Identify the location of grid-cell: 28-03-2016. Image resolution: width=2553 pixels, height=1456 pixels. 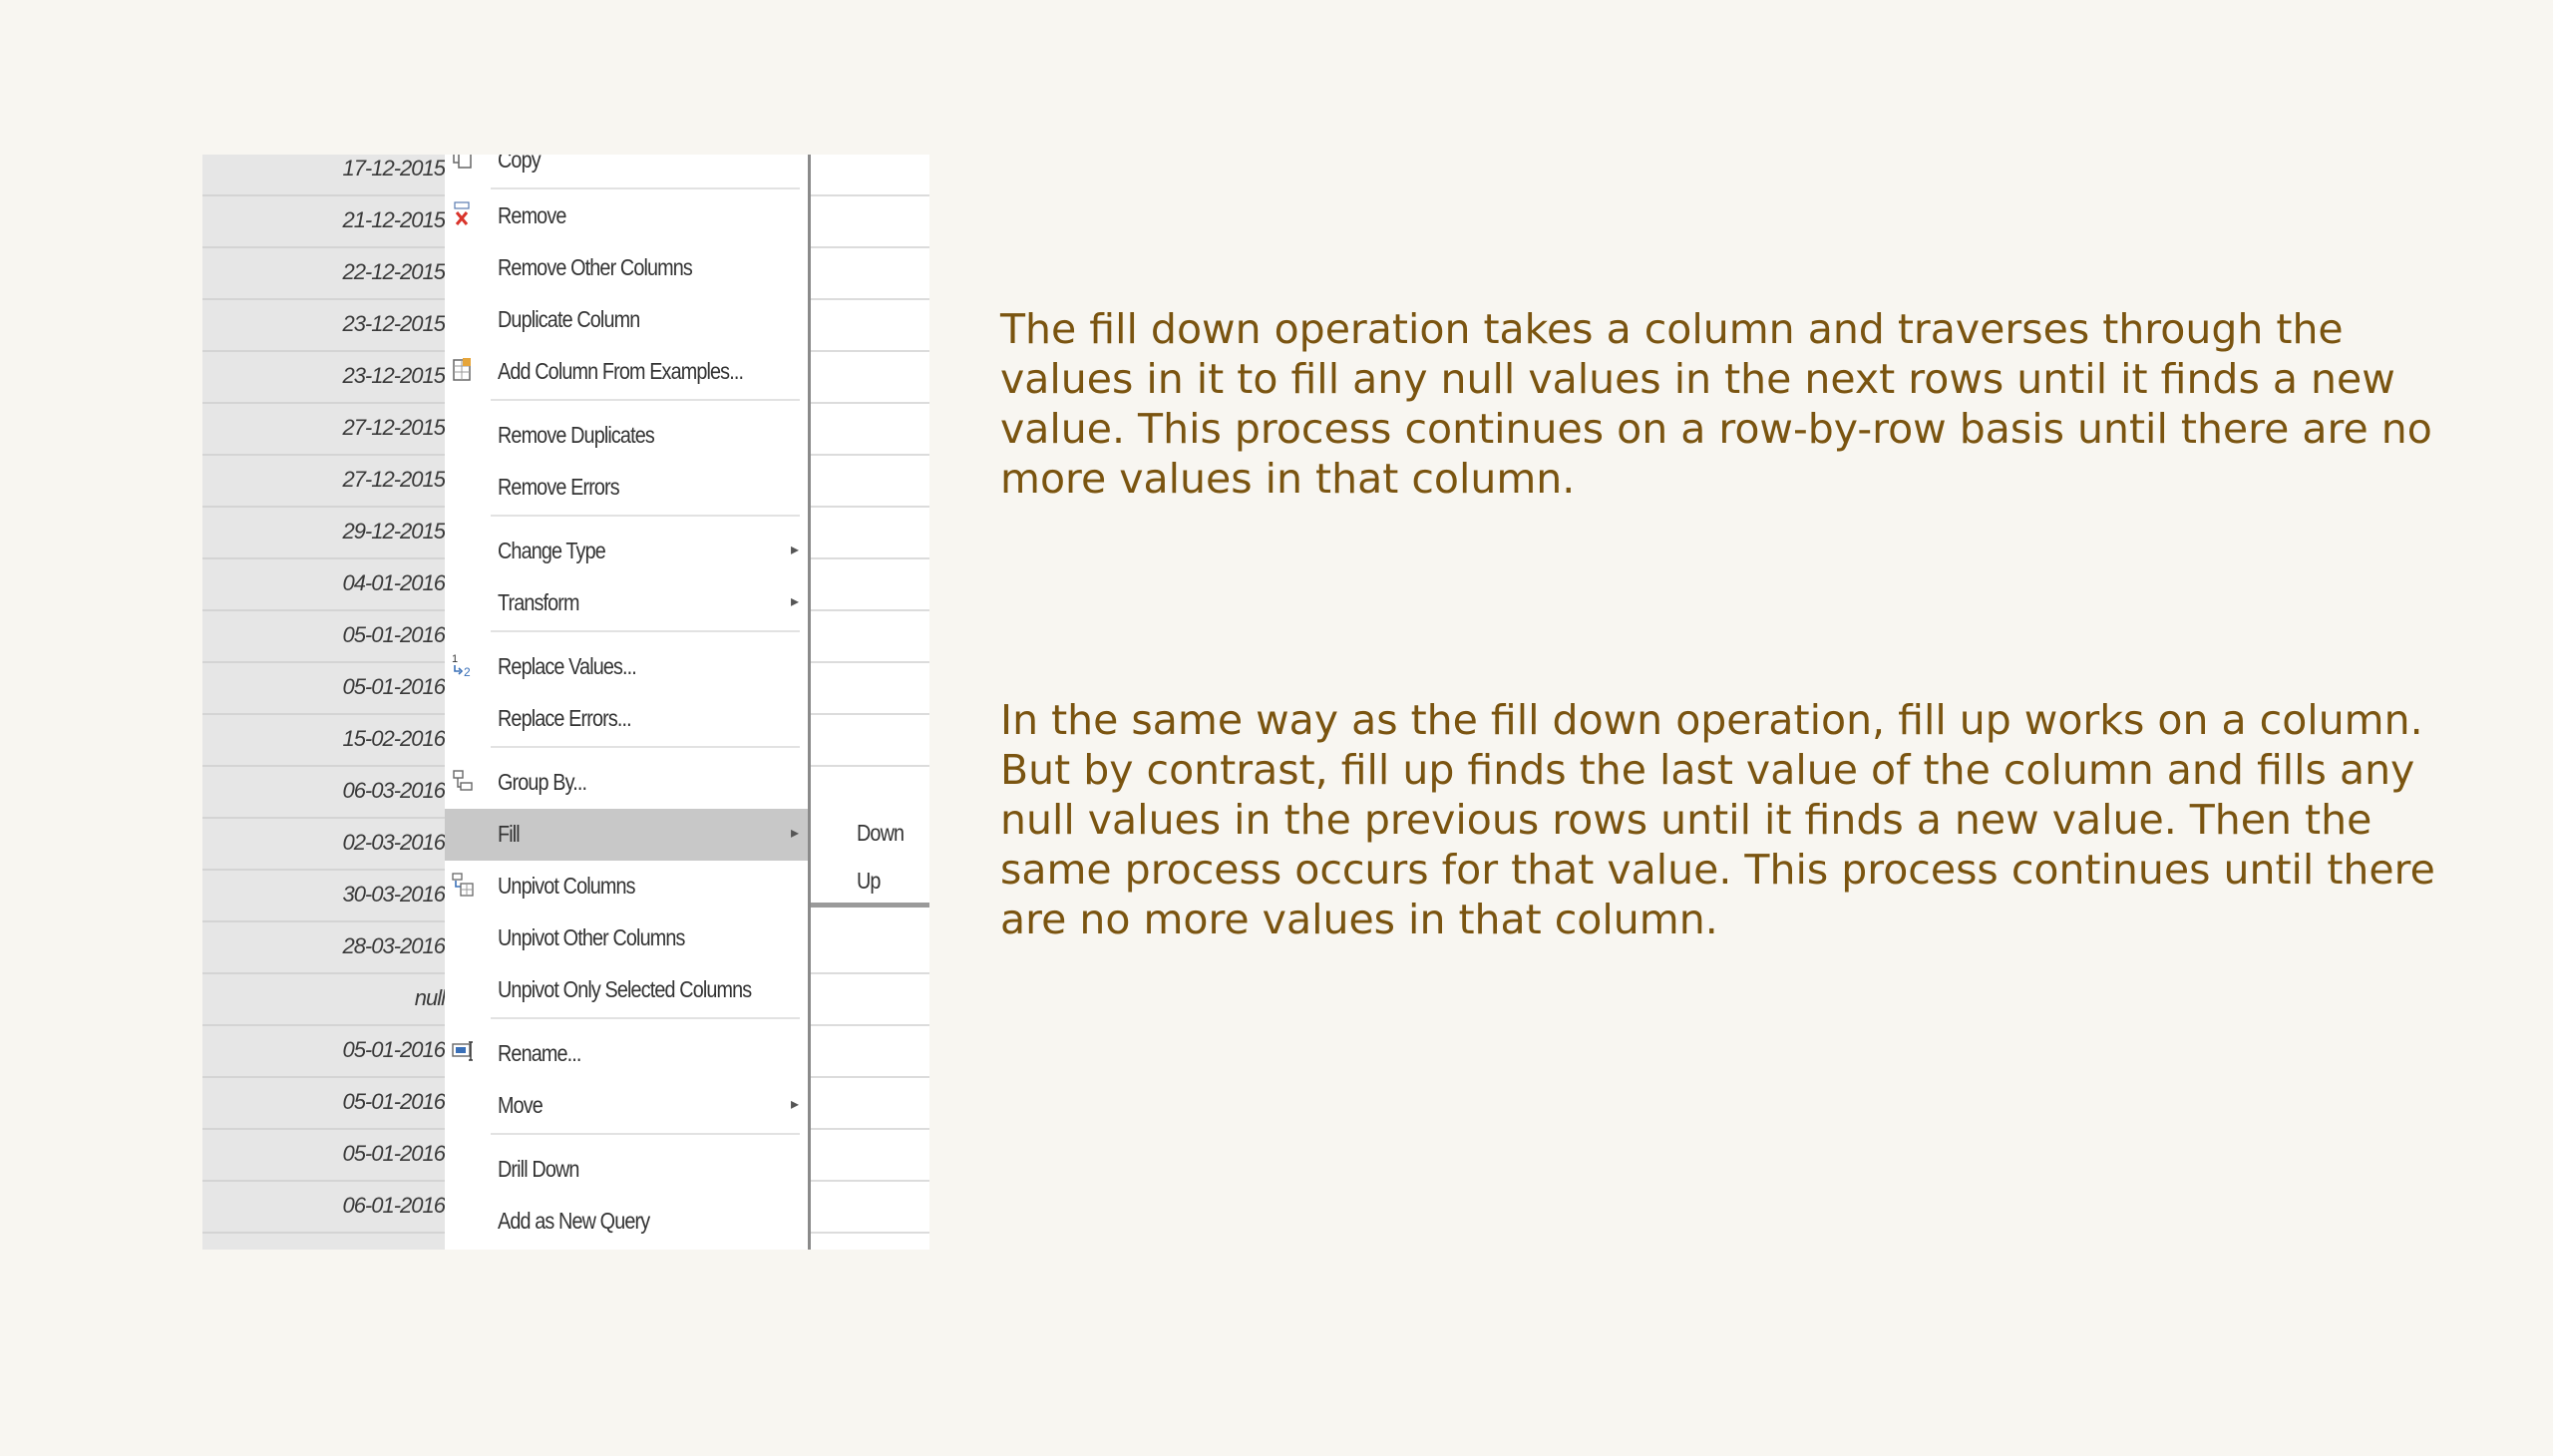
(324, 948).